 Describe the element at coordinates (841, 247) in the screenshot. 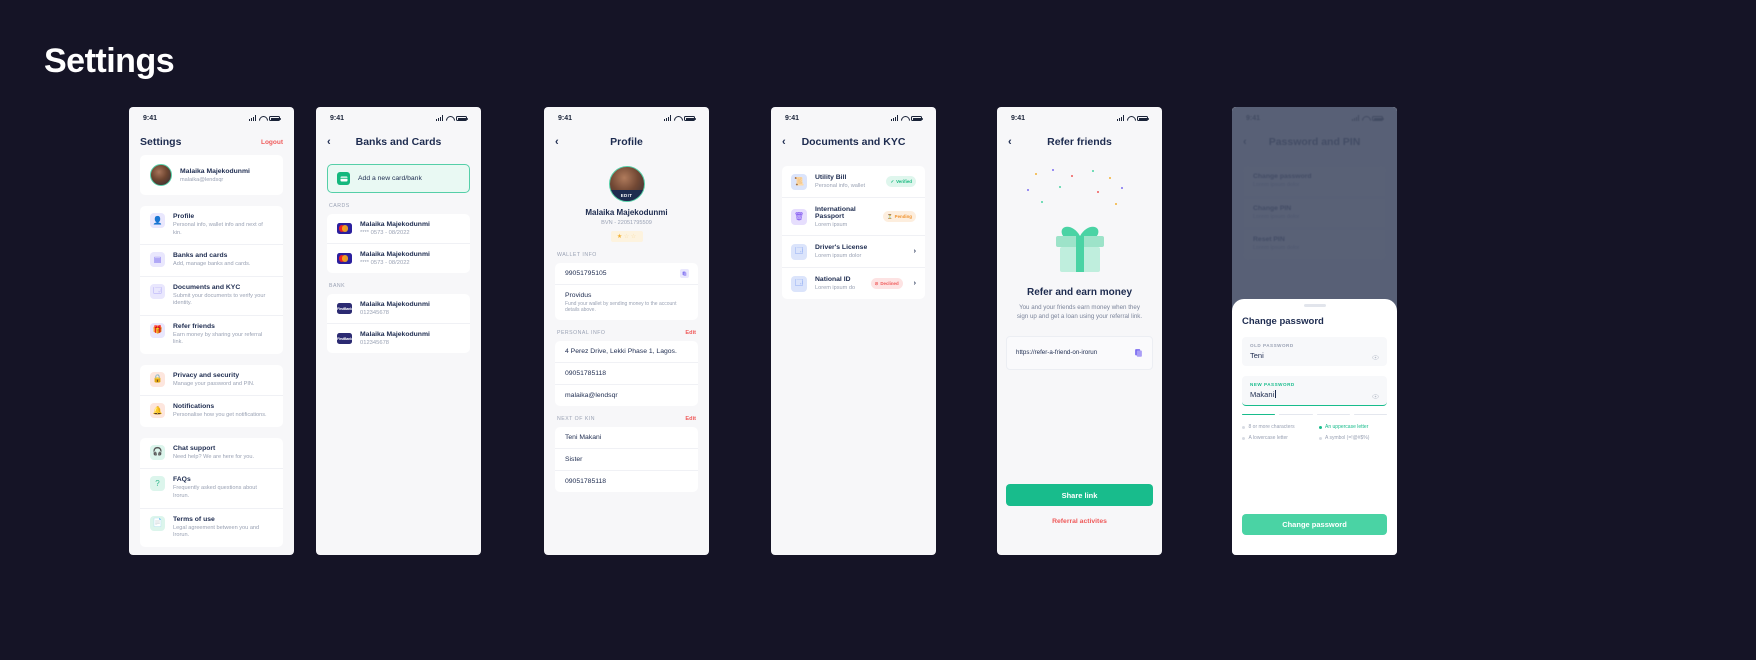

I see `document-title: Driver's License` at that location.